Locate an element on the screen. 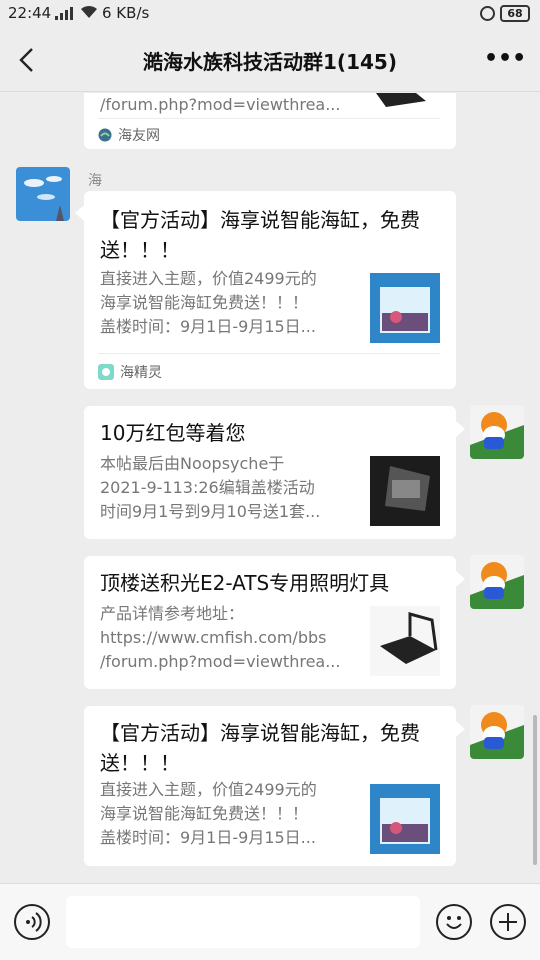 This screenshot has width=540, height=960. more-functions-icon is located at coordinates (508, 922).